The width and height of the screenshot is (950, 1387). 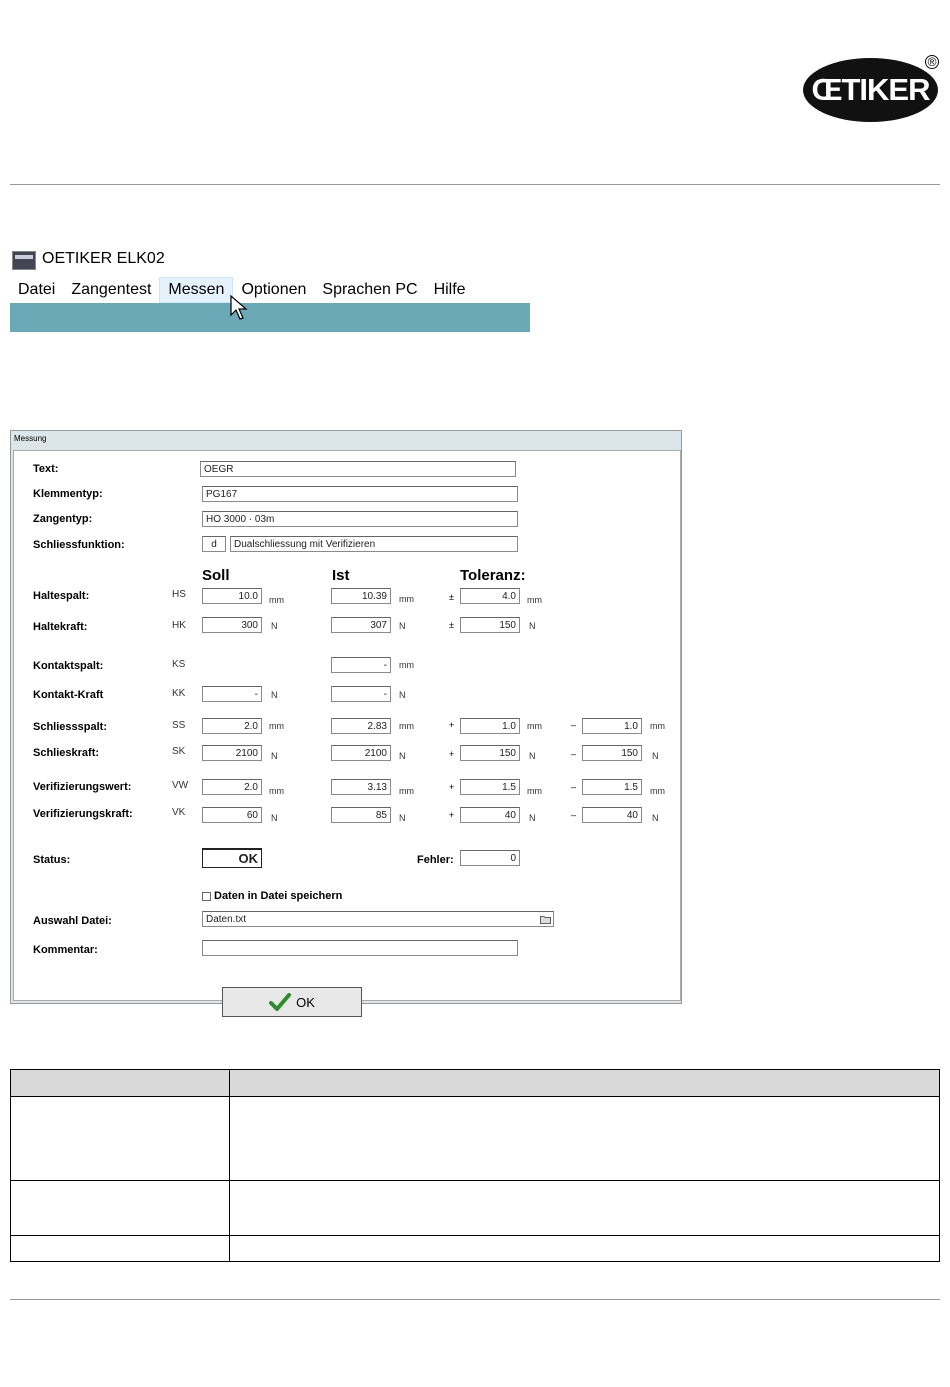 What do you see at coordinates (361, 815) in the screenshot?
I see `verification-force-ist: 85` at bounding box center [361, 815].